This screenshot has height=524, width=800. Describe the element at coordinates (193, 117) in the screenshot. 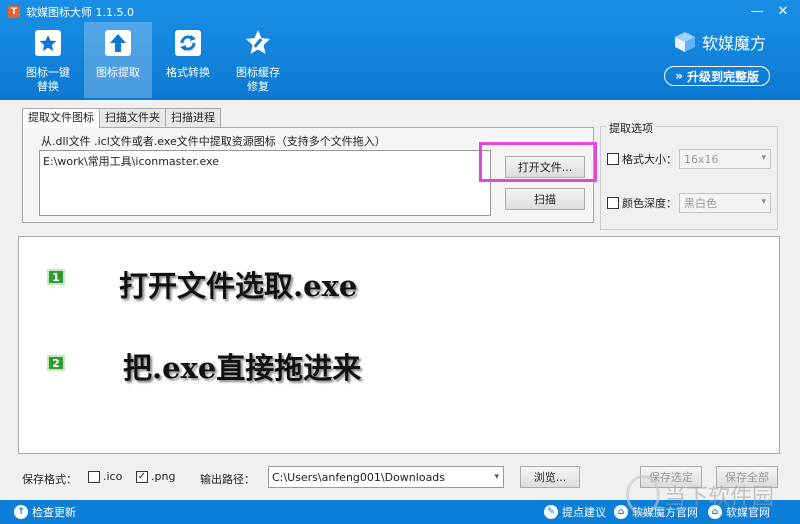

I see `tab-scan-process: 扫描进程` at that location.